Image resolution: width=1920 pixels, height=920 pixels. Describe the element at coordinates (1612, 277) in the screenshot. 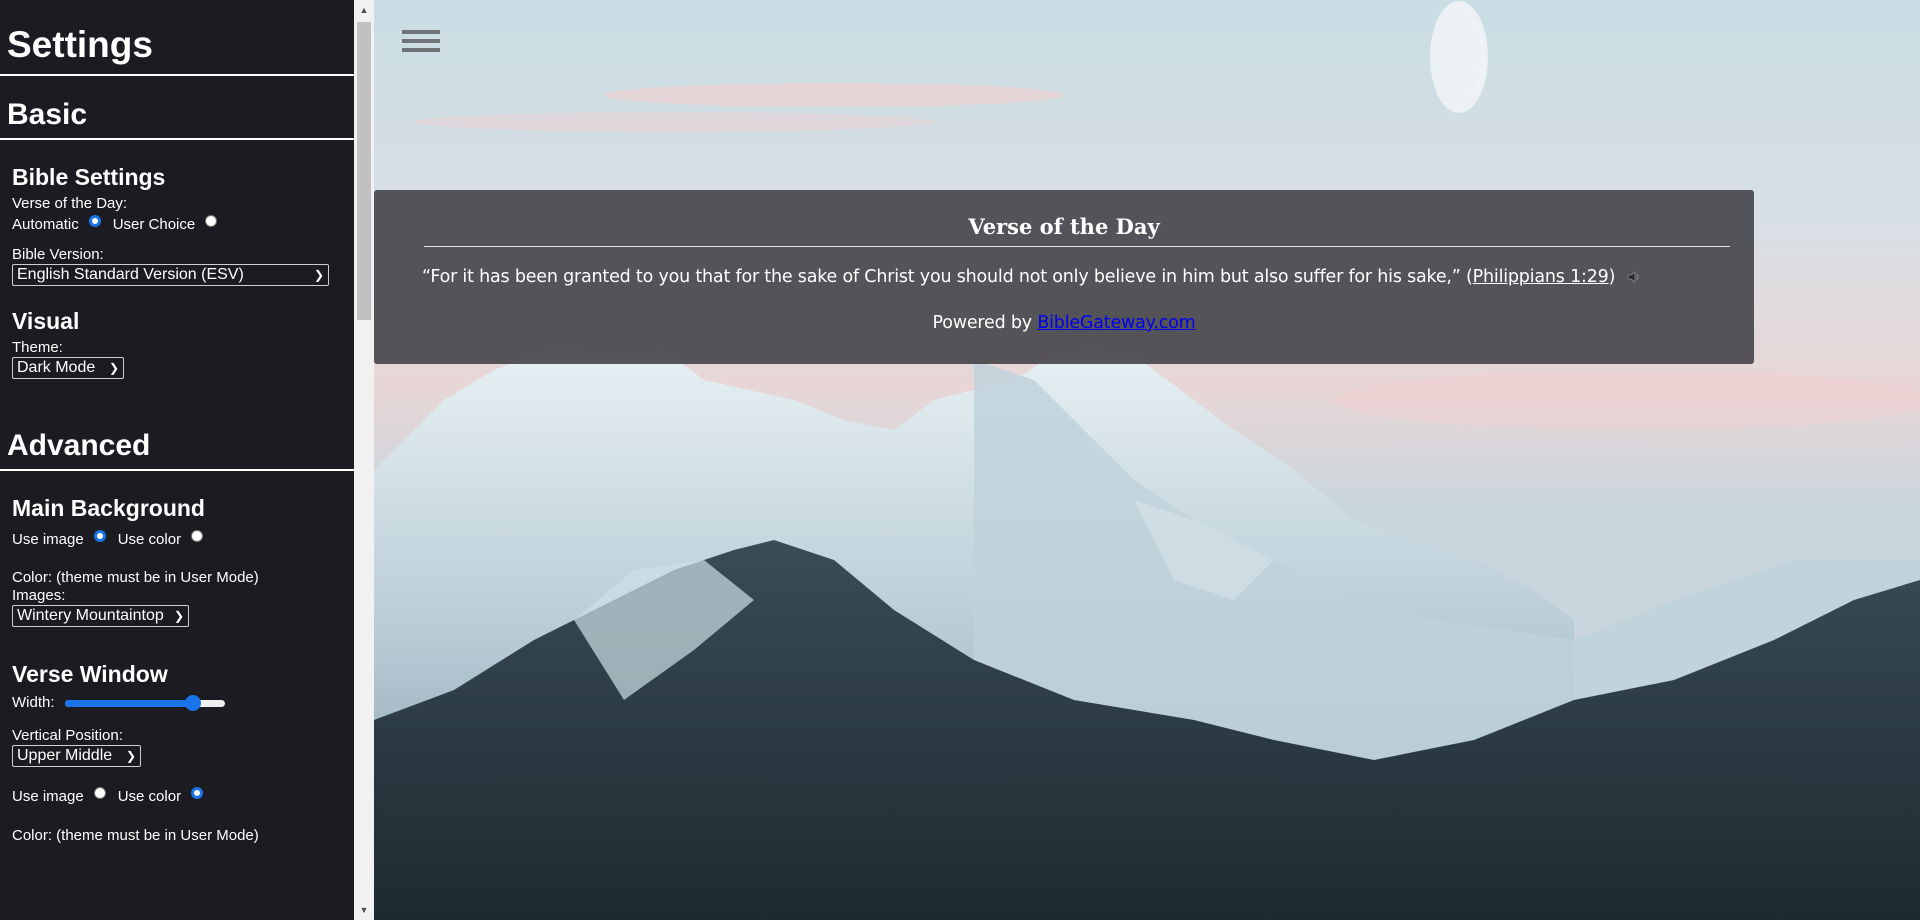

I see `close-paren: )` at that location.